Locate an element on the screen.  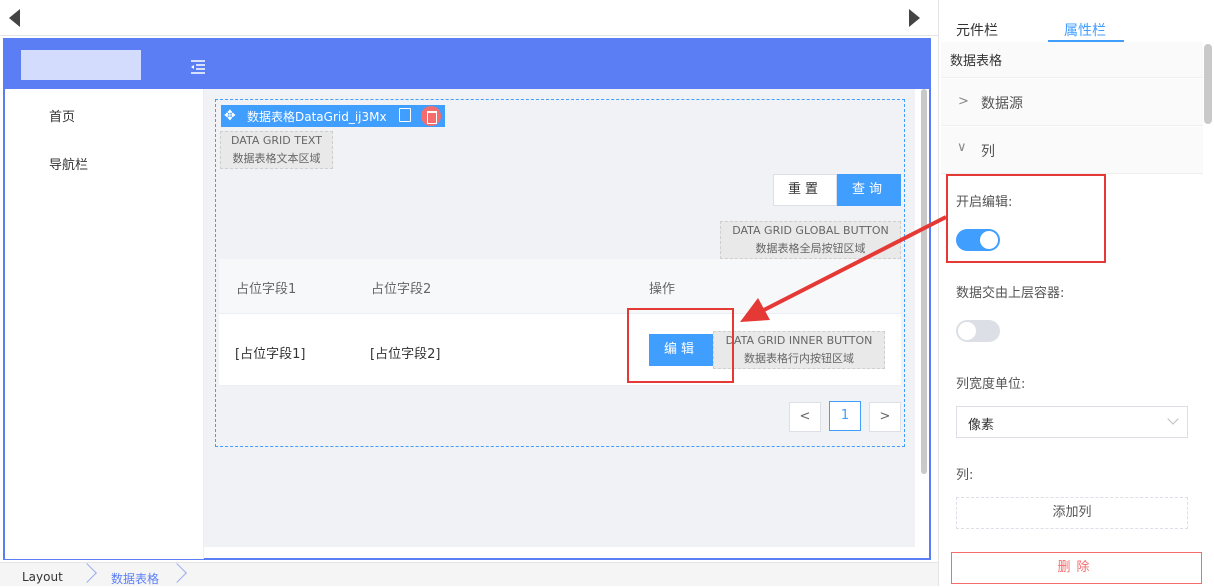
panel-scrollbar is located at coordinates (1208, 84).